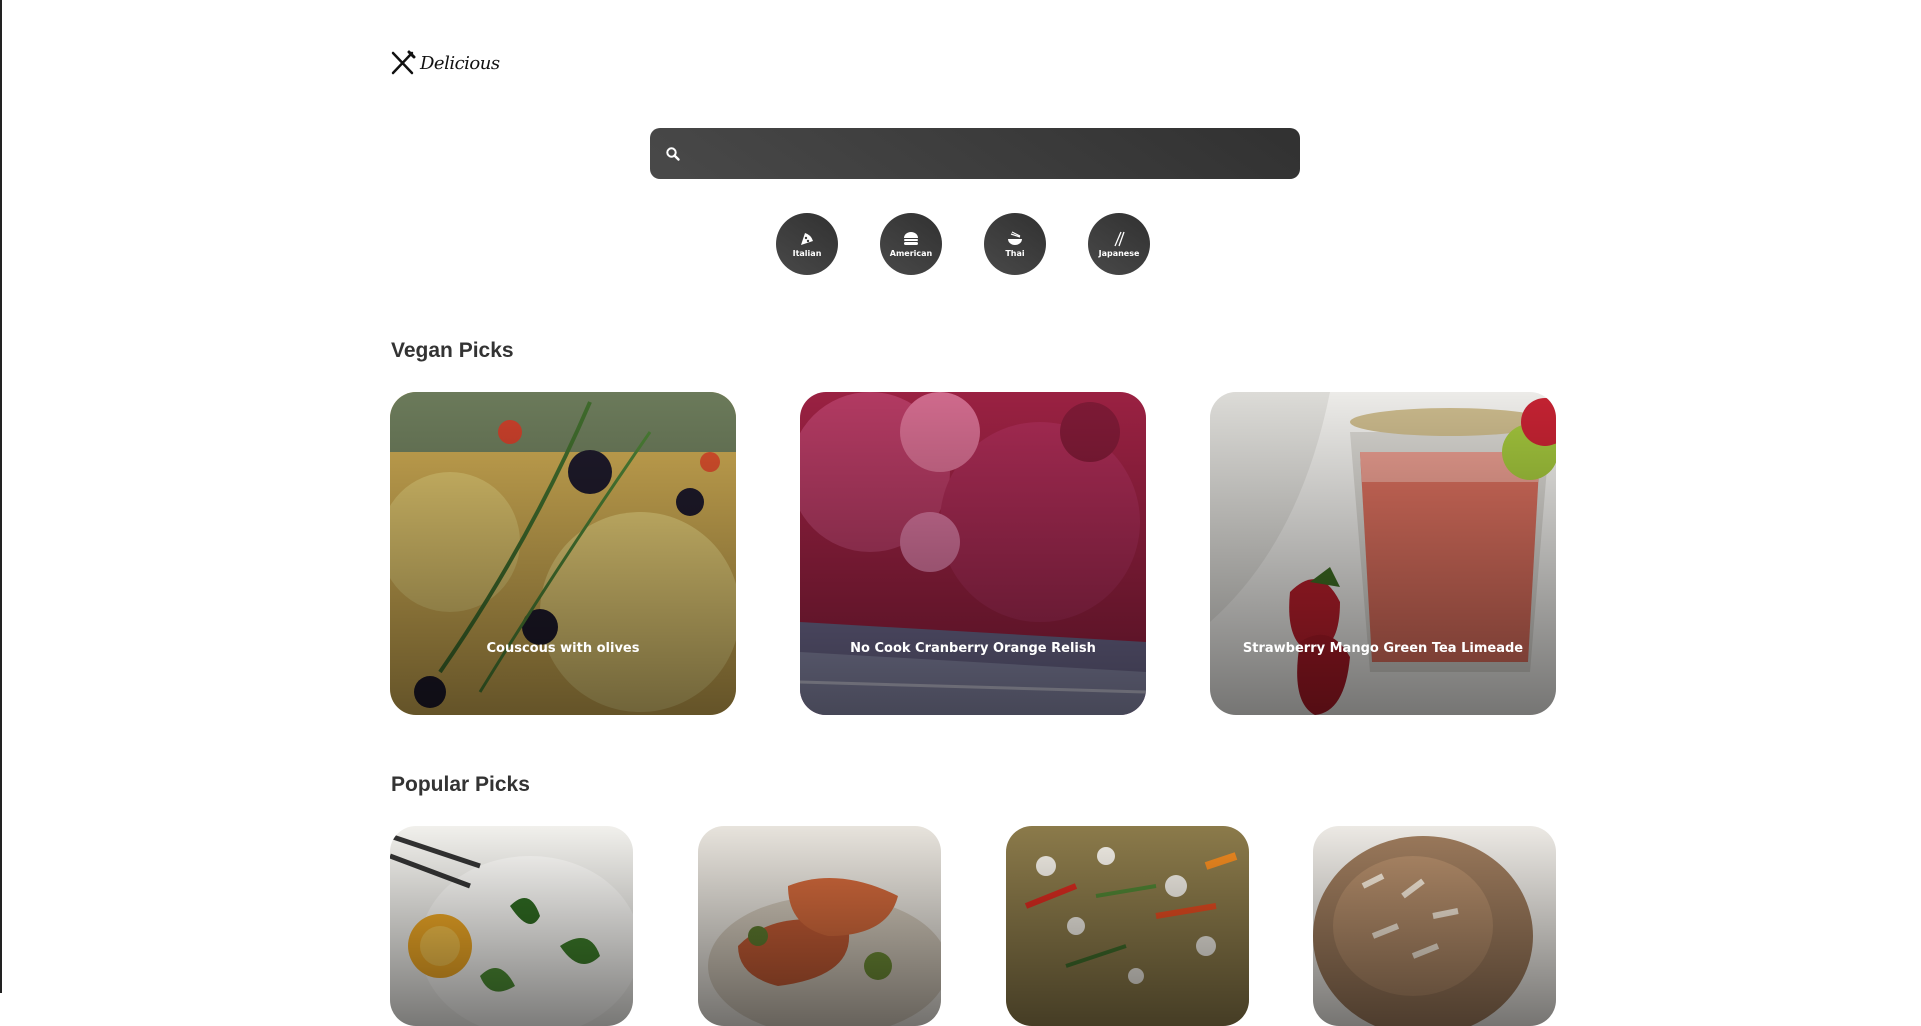 Image resolution: width=1921 pixels, height=1026 pixels. I want to click on window-left-border, so click(1, 496).